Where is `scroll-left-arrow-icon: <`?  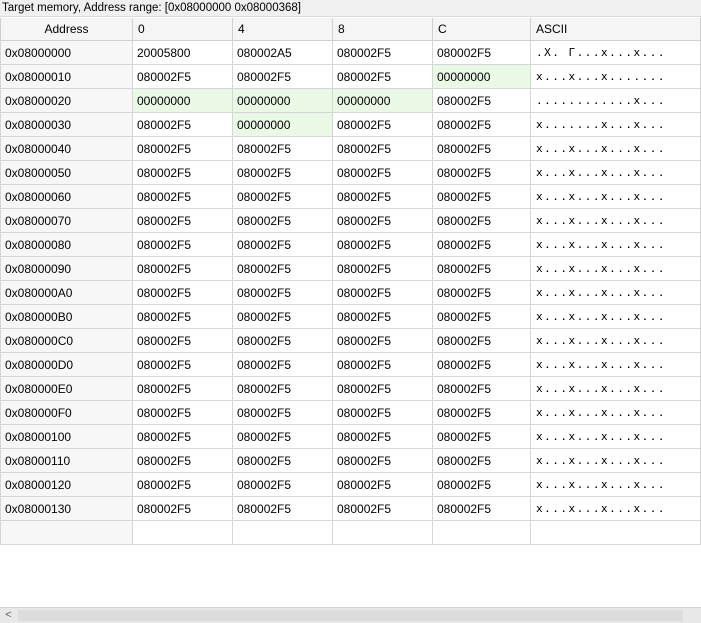 scroll-left-arrow-icon: < is located at coordinates (8, 615).